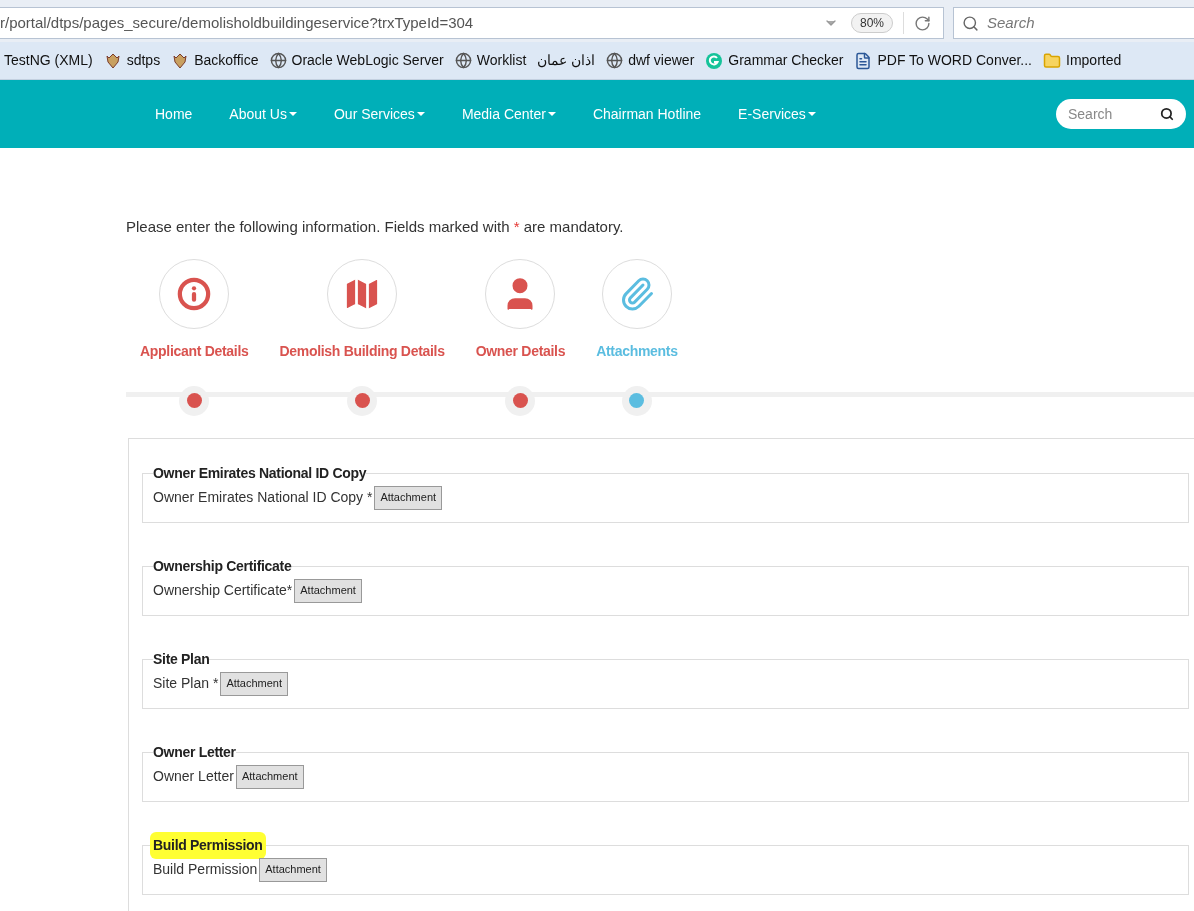  Describe the element at coordinates (223, 590) in the screenshot. I see `field-label: Ownership Certificate*` at that location.